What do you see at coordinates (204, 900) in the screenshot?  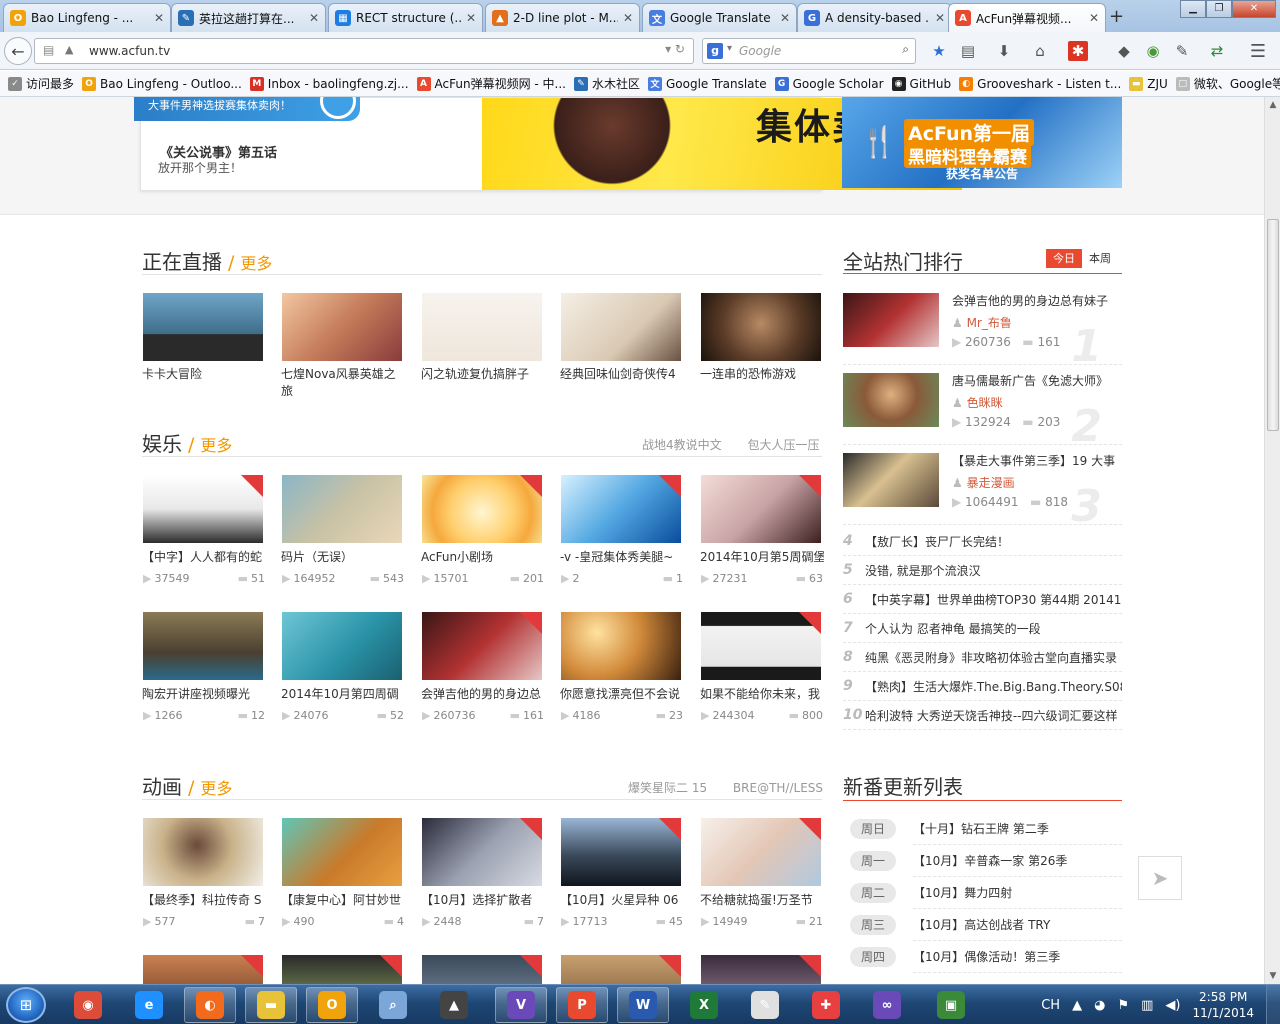 I see `video-title: 【最终季】科拉传奇 S` at bounding box center [204, 900].